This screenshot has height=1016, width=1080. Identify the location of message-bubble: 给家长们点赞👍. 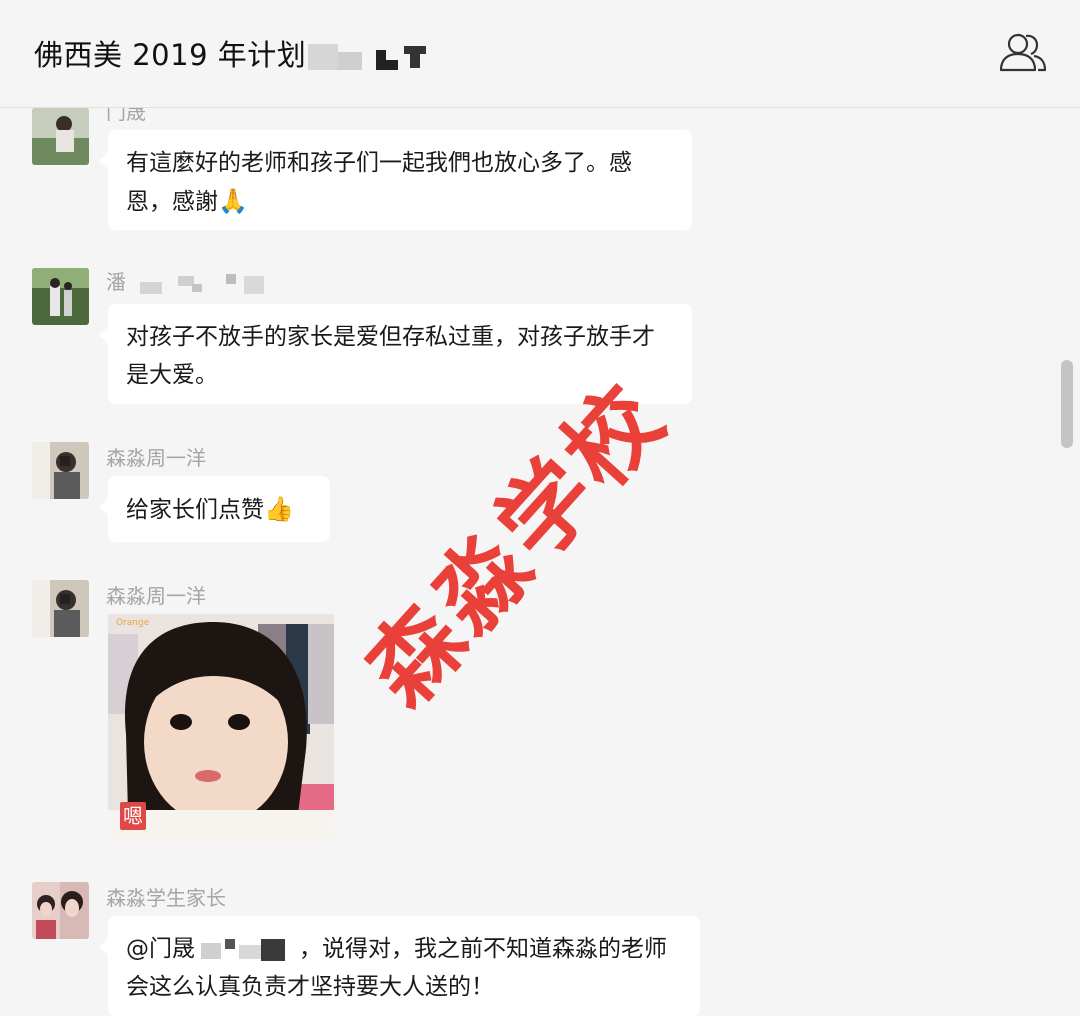
(214, 509).